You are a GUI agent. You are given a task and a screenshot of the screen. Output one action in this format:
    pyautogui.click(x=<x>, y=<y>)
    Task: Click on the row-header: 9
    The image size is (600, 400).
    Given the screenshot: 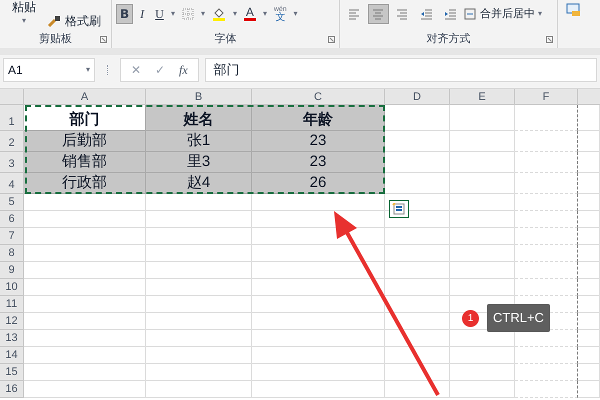 What is the action you would take?
    pyautogui.click(x=12, y=270)
    